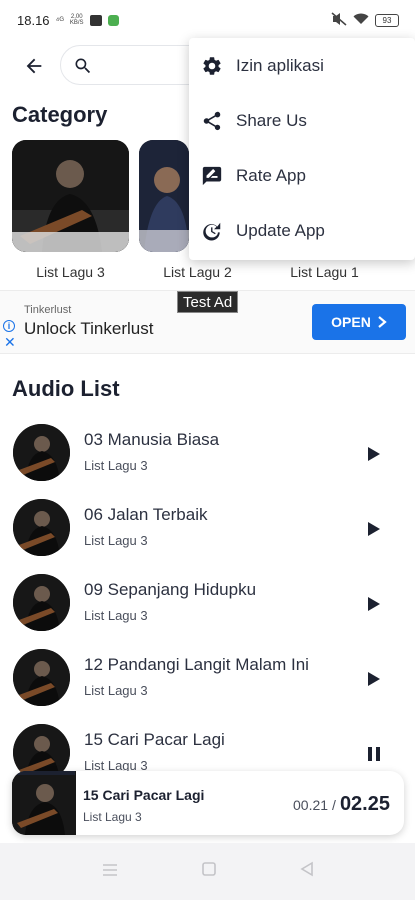 Image resolution: width=415 pixels, height=900 pixels. Describe the element at coordinates (271, 120) in the screenshot. I see `menu-label: Share Us` at that location.